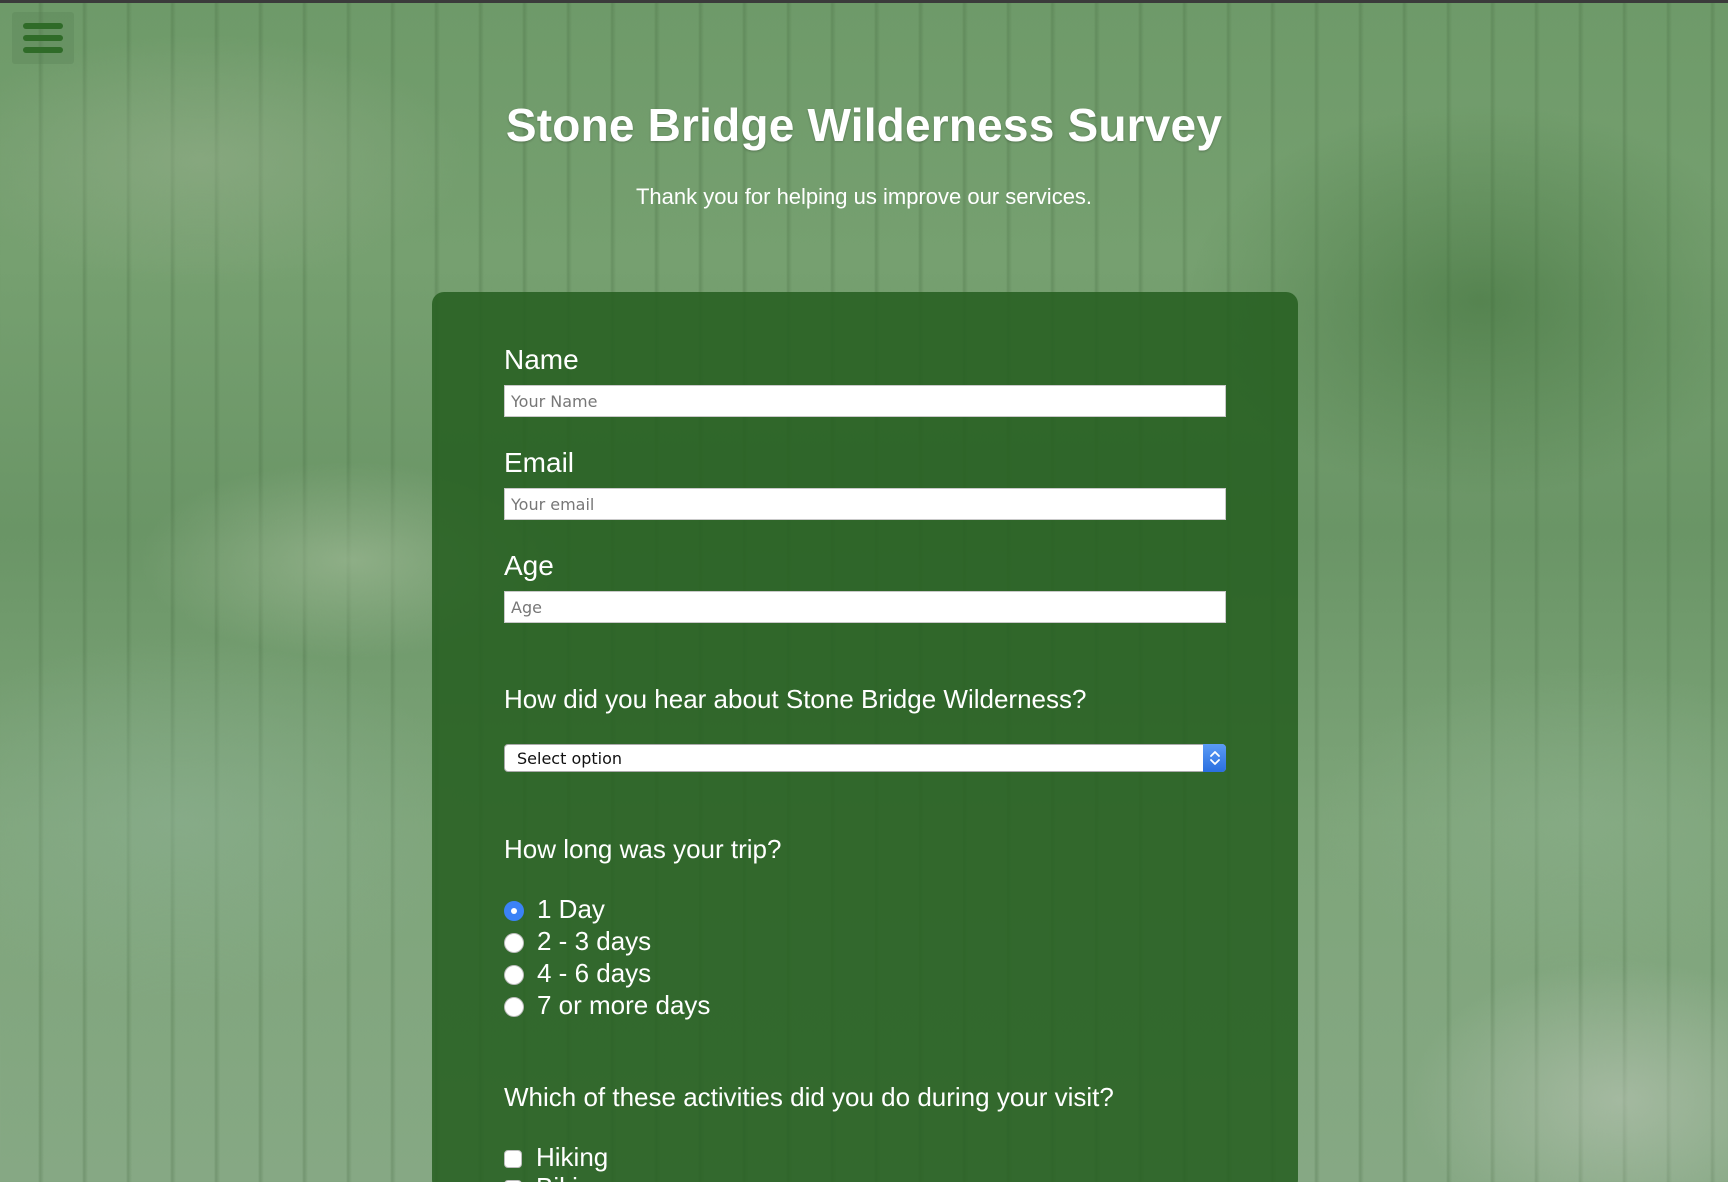  Describe the element at coordinates (571, 908) in the screenshot. I see `trip-option-label: 1 Day` at that location.